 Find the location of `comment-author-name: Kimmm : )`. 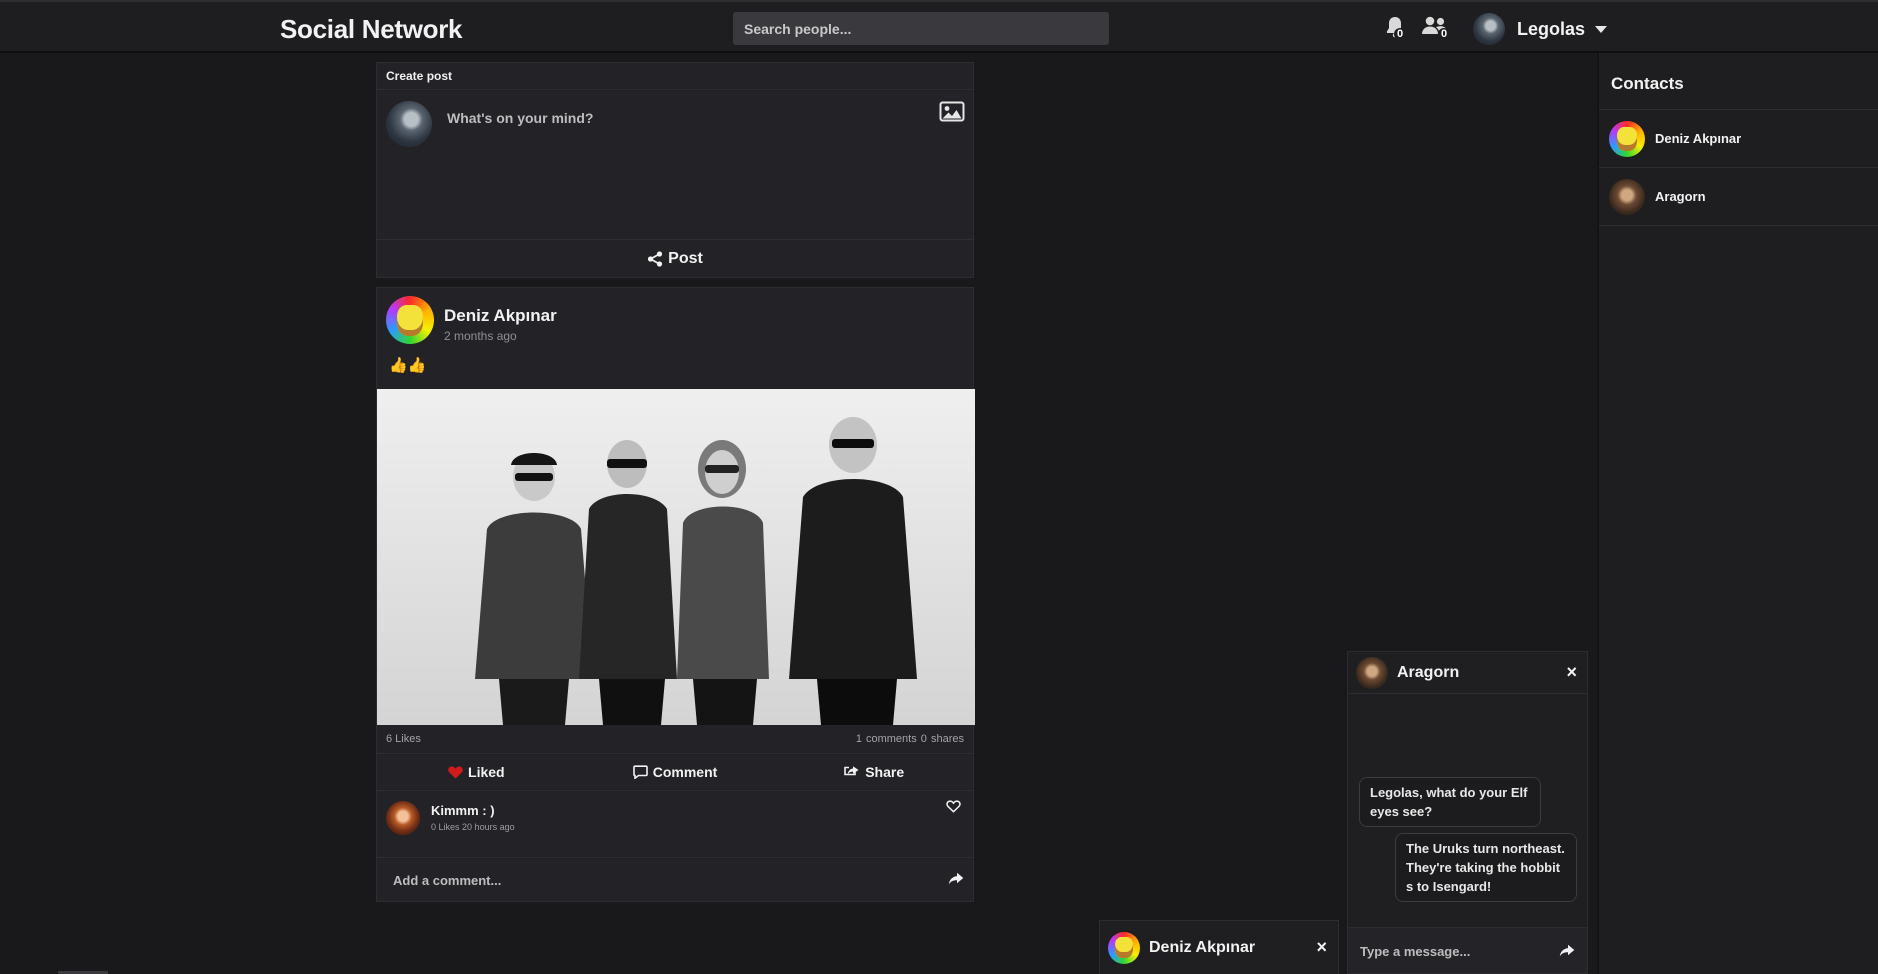

comment-author-name: Kimmm : ) is located at coordinates (463, 810).